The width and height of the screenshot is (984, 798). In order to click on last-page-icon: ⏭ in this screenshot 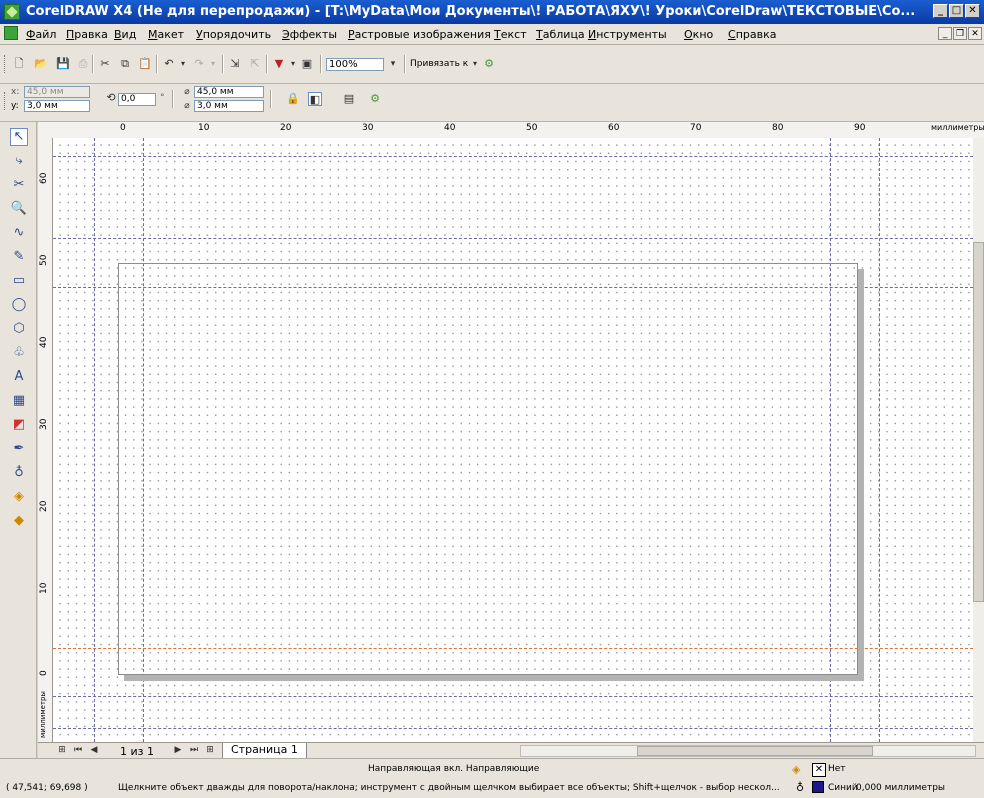, I will do `click(194, 750)`.